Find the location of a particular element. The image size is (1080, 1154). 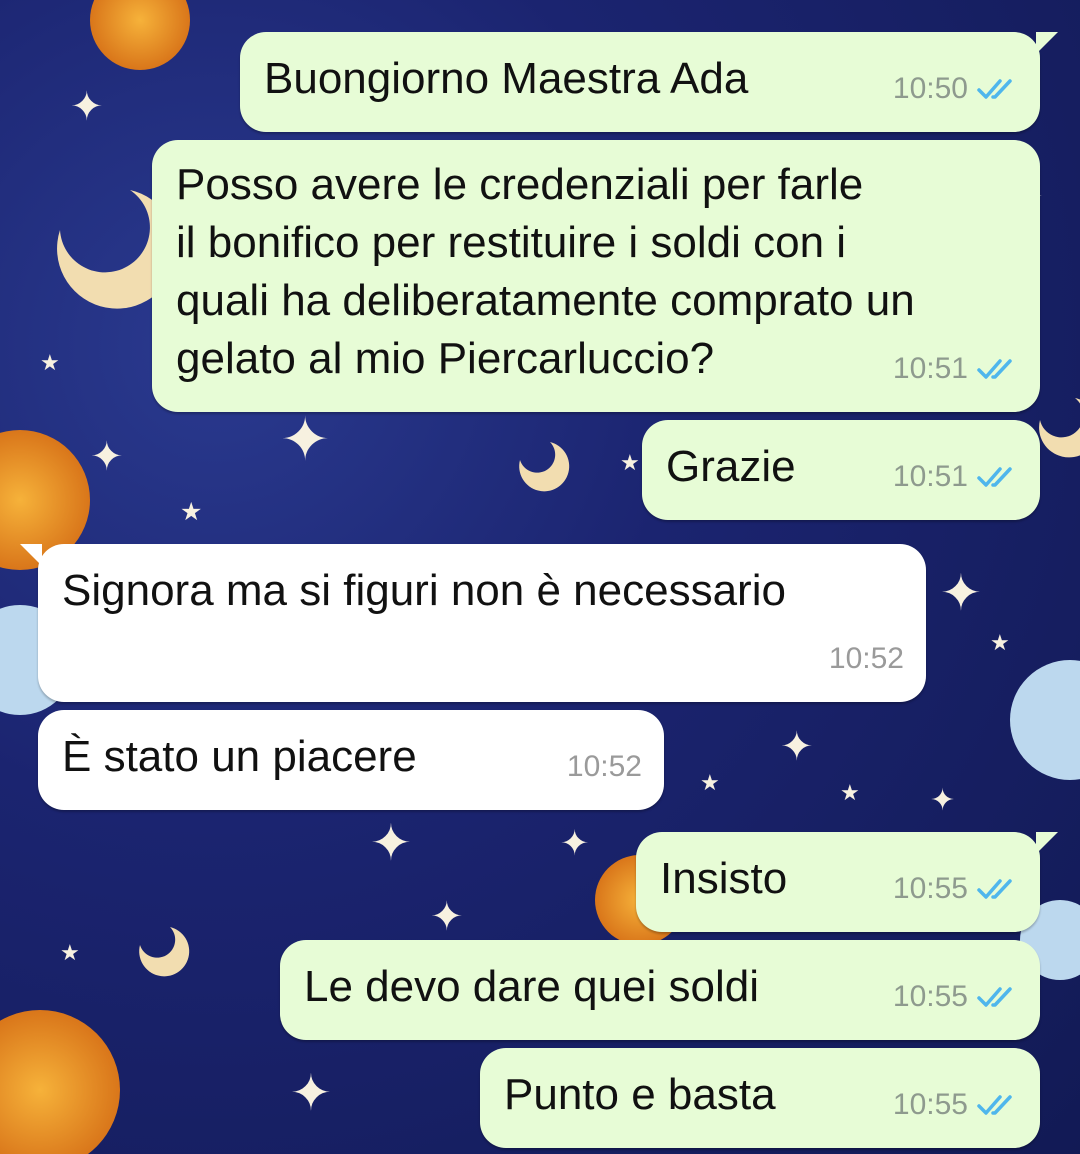

outgoing-message: Insisto 10:55 is located at coordinates (847, 882).